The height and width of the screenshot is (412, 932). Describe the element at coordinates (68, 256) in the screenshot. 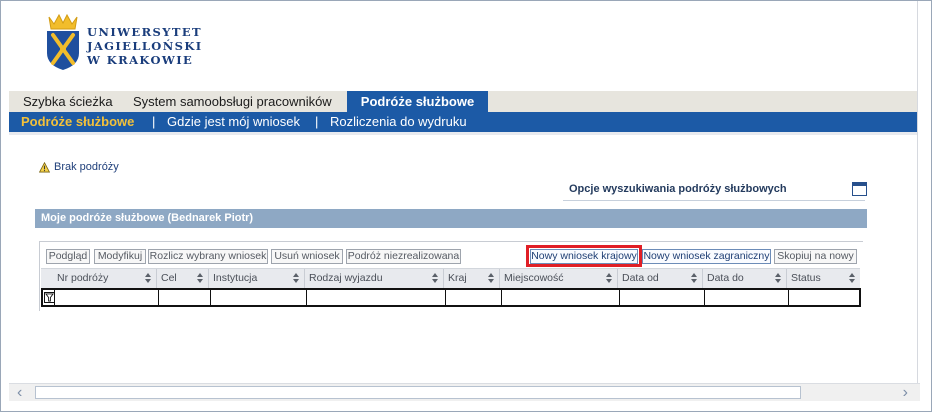

I see `preview-button: Podgląd` at that location.